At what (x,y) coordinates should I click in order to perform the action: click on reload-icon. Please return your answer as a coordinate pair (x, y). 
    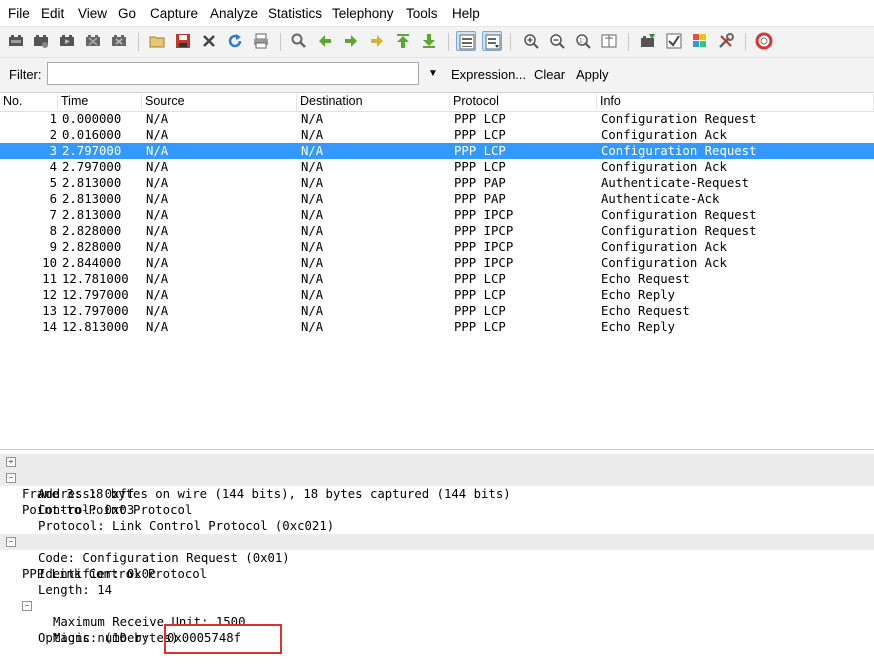
    Looking at the image, I should click on (235, 41).